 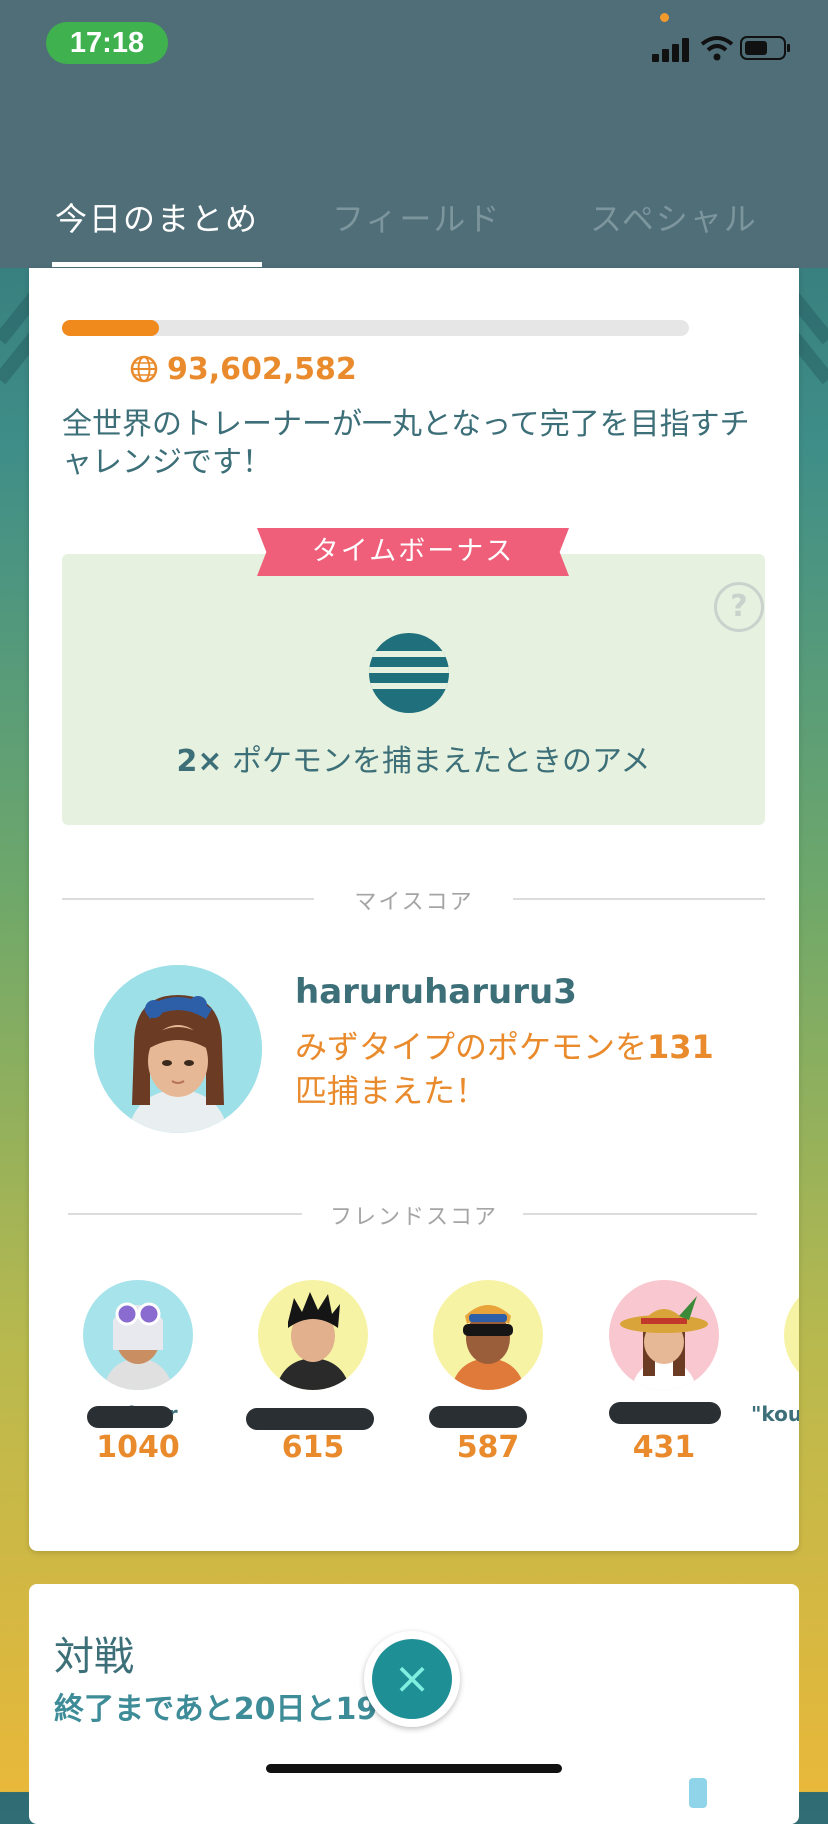 I want to click on active-tab-indicator, so click(x=157, y=264).